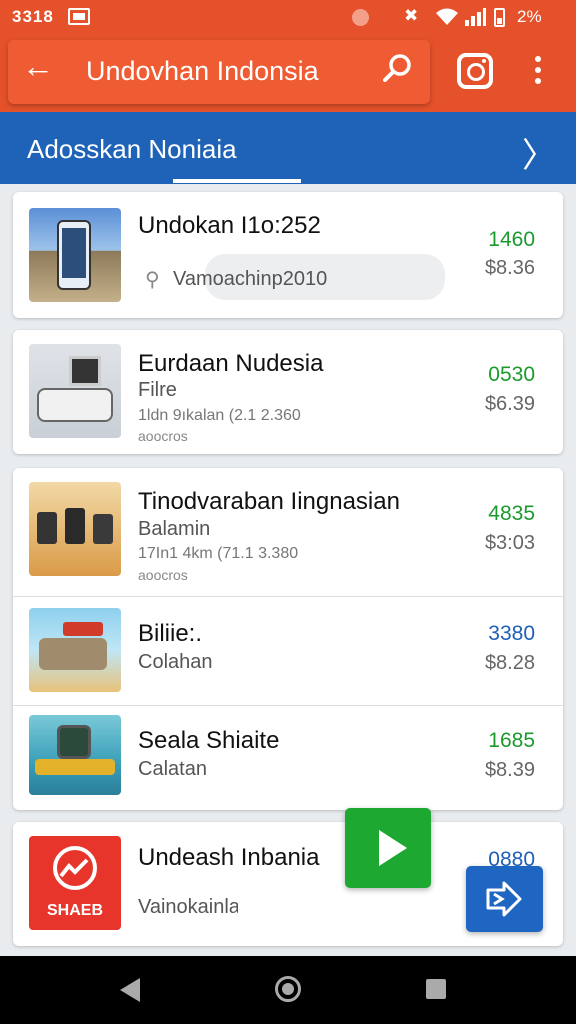 This screenshot has height=1024, width=576. What do you see at coordinates (538, 73) in the screenshot?
I see `more-options-icon` at bounding box center [538, 73].